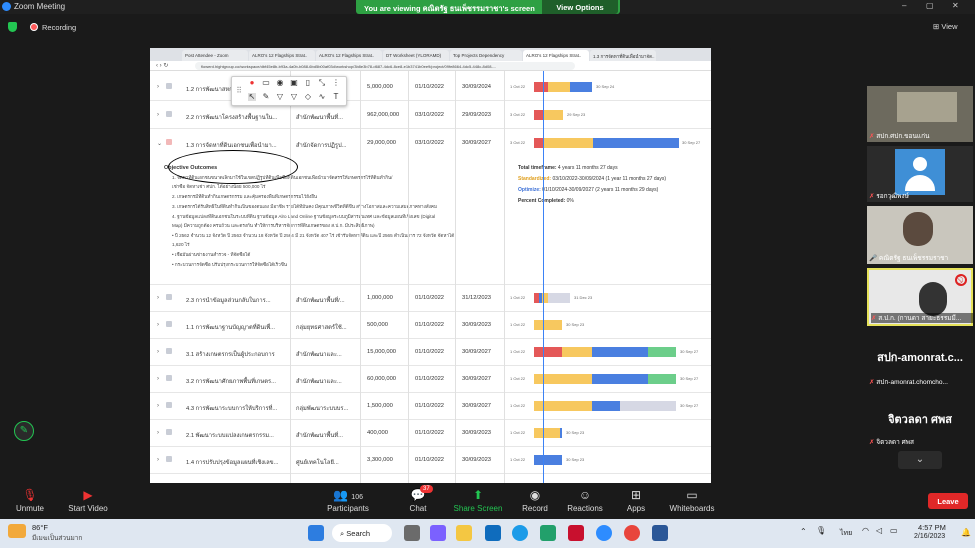 This screenshot has width=975, height=548. I want to click on task-name: 3.1 สร้างเกษตรกรเป็นผู้ประกอบการ, so click(230, 355).